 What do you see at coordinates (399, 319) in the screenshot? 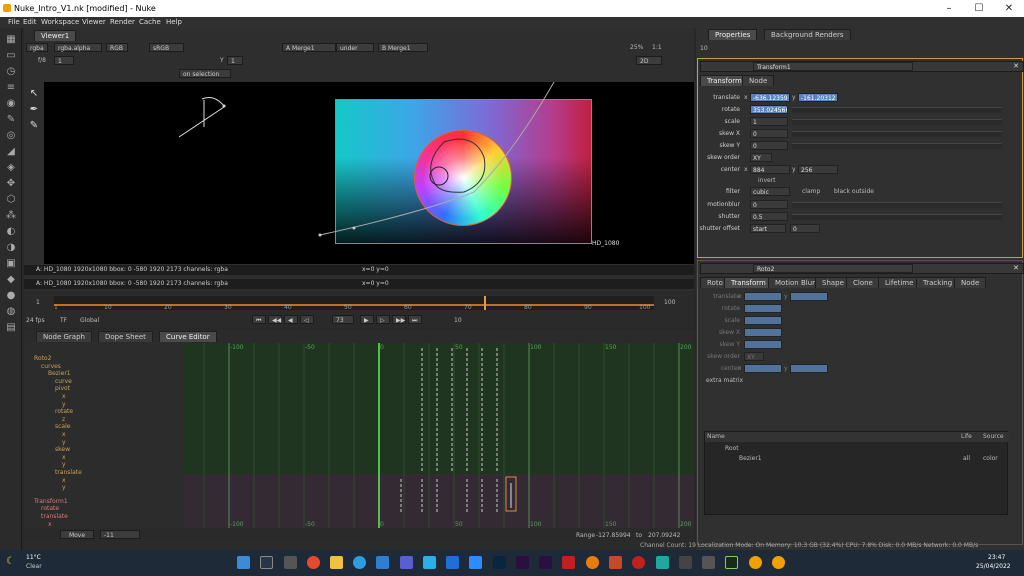
I see `next-key-button: ▶▶` at bounding box center [399, 319].